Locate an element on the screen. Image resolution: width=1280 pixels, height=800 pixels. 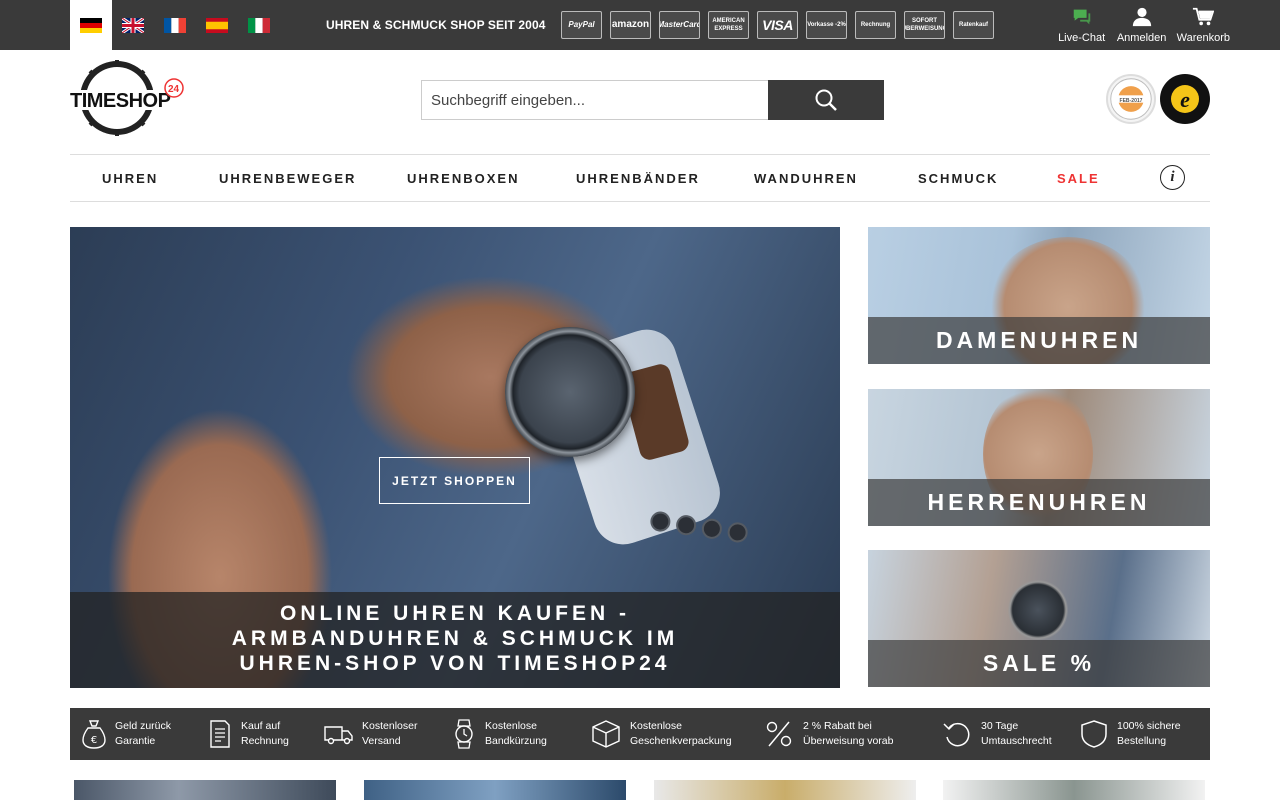
search-button is located at coordinates (826, 100).